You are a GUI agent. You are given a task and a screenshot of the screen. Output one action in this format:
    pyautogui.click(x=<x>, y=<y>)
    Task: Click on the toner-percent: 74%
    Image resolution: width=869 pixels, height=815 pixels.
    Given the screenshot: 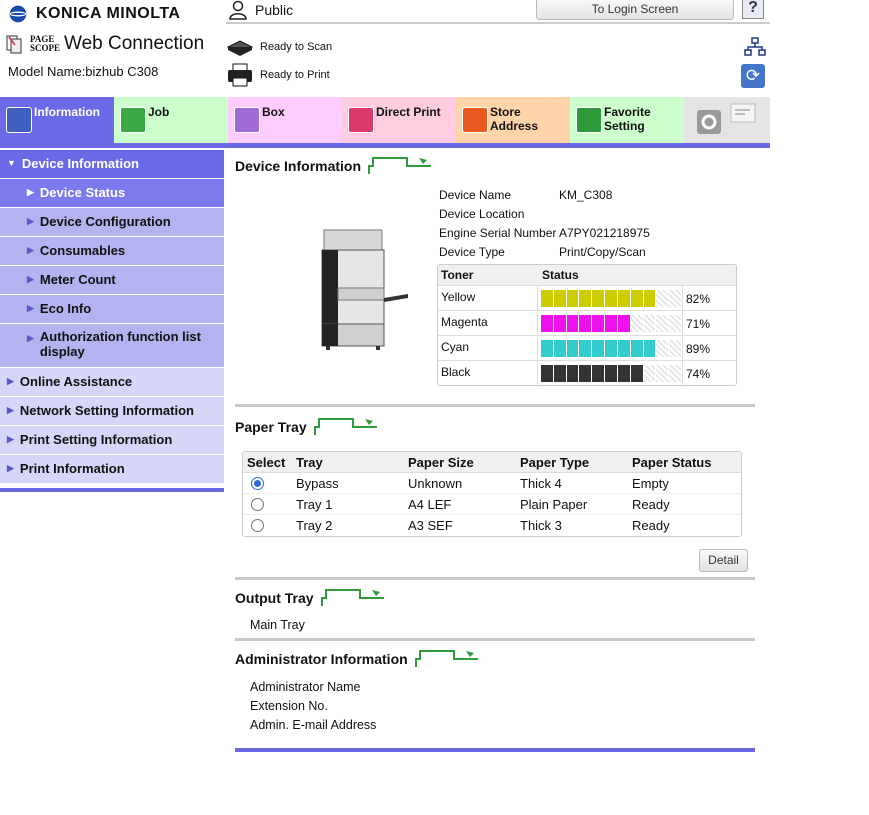 What is the action you would take?
    pyautogui.click(x=698, y=374)
    